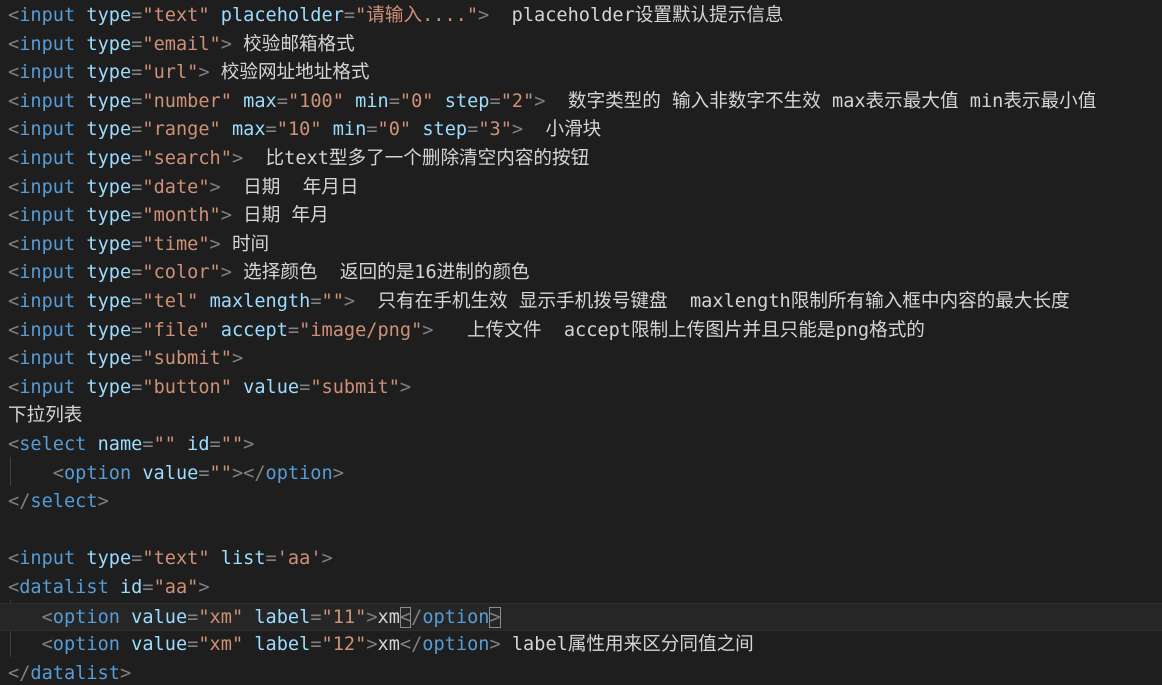 The height and width of the screenshot is (685, 1162). I want to click on code-string: "number", so click(187, 101).